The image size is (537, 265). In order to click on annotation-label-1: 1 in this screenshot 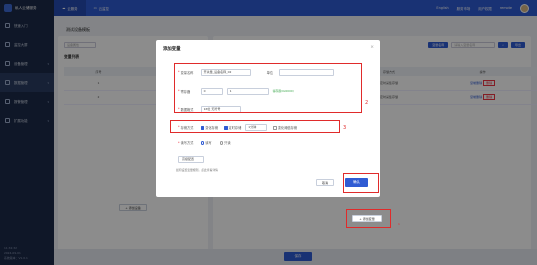, I will do `click(399, 224)`.